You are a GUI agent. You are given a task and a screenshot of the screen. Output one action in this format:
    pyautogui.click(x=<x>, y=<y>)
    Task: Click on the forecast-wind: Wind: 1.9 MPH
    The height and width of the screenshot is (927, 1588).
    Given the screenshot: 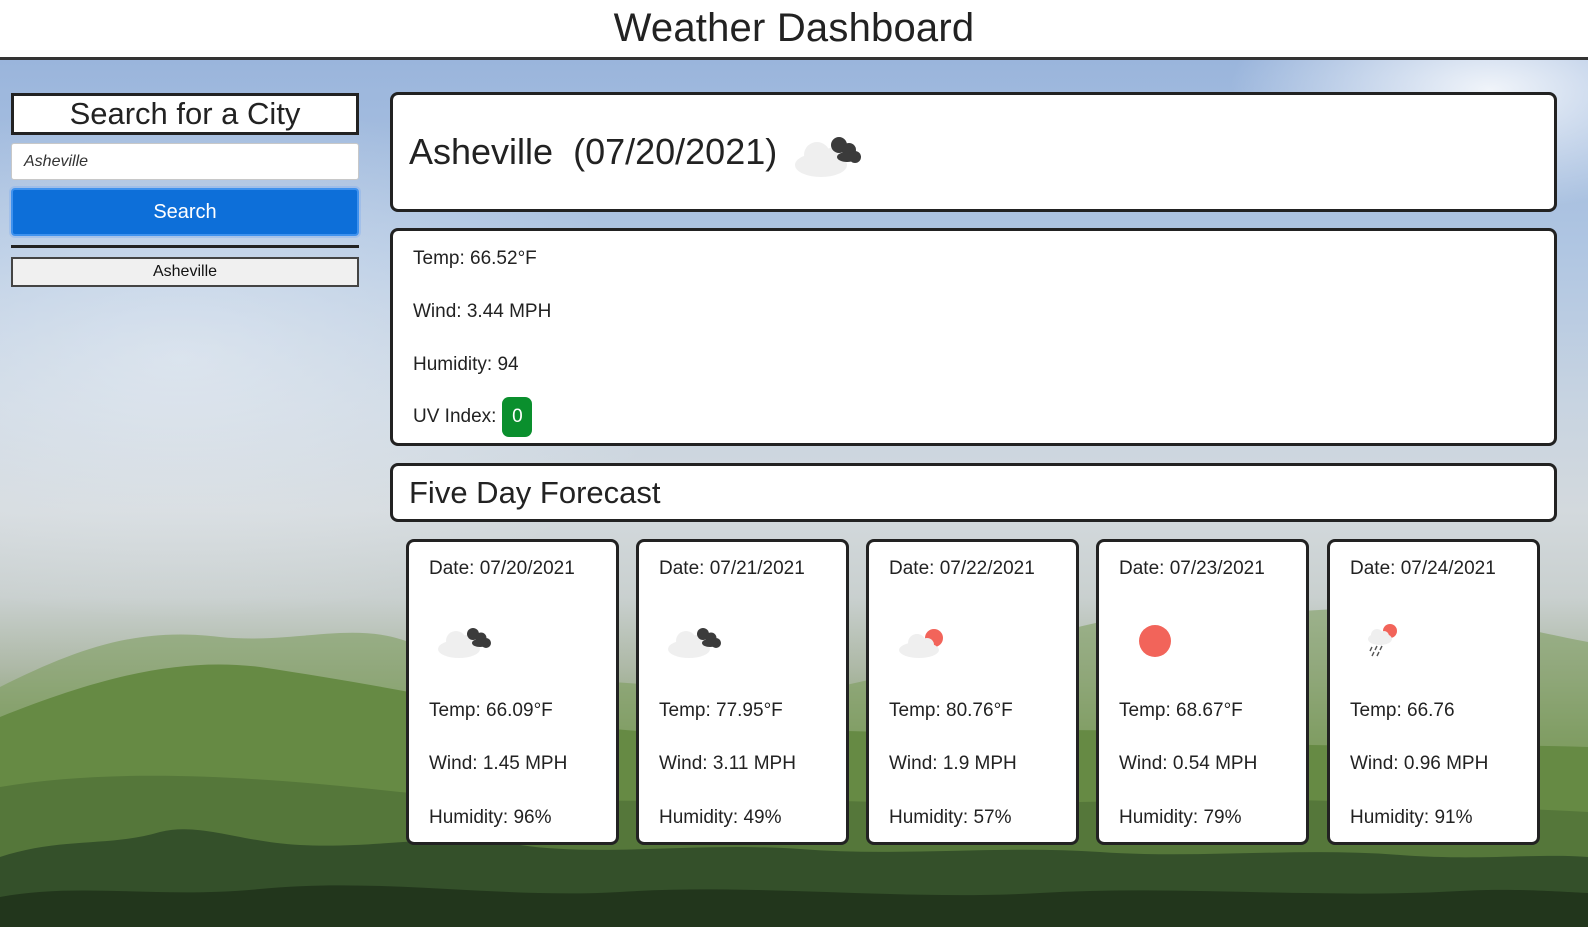 What is the action you would take?
    pyautogui.click(x=953, y=763)
    